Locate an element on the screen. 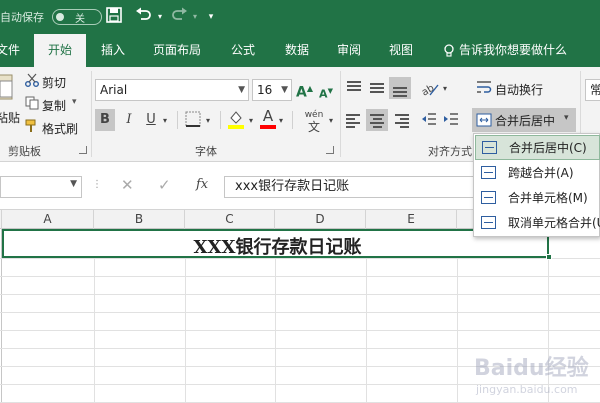  customize-qat-icon: ▾ is located at coordinates (211, 17).